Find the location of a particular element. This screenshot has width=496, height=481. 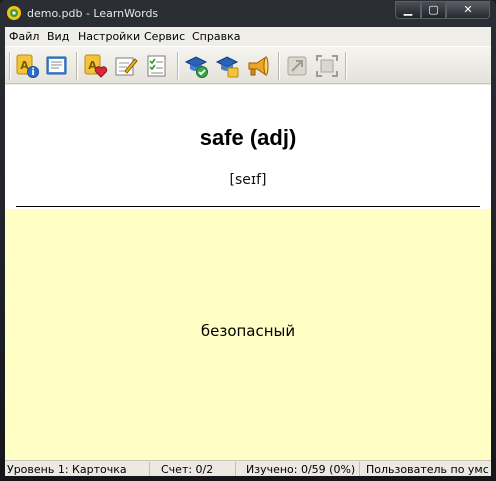

learn-check-button is located at coordinates (197, 66).